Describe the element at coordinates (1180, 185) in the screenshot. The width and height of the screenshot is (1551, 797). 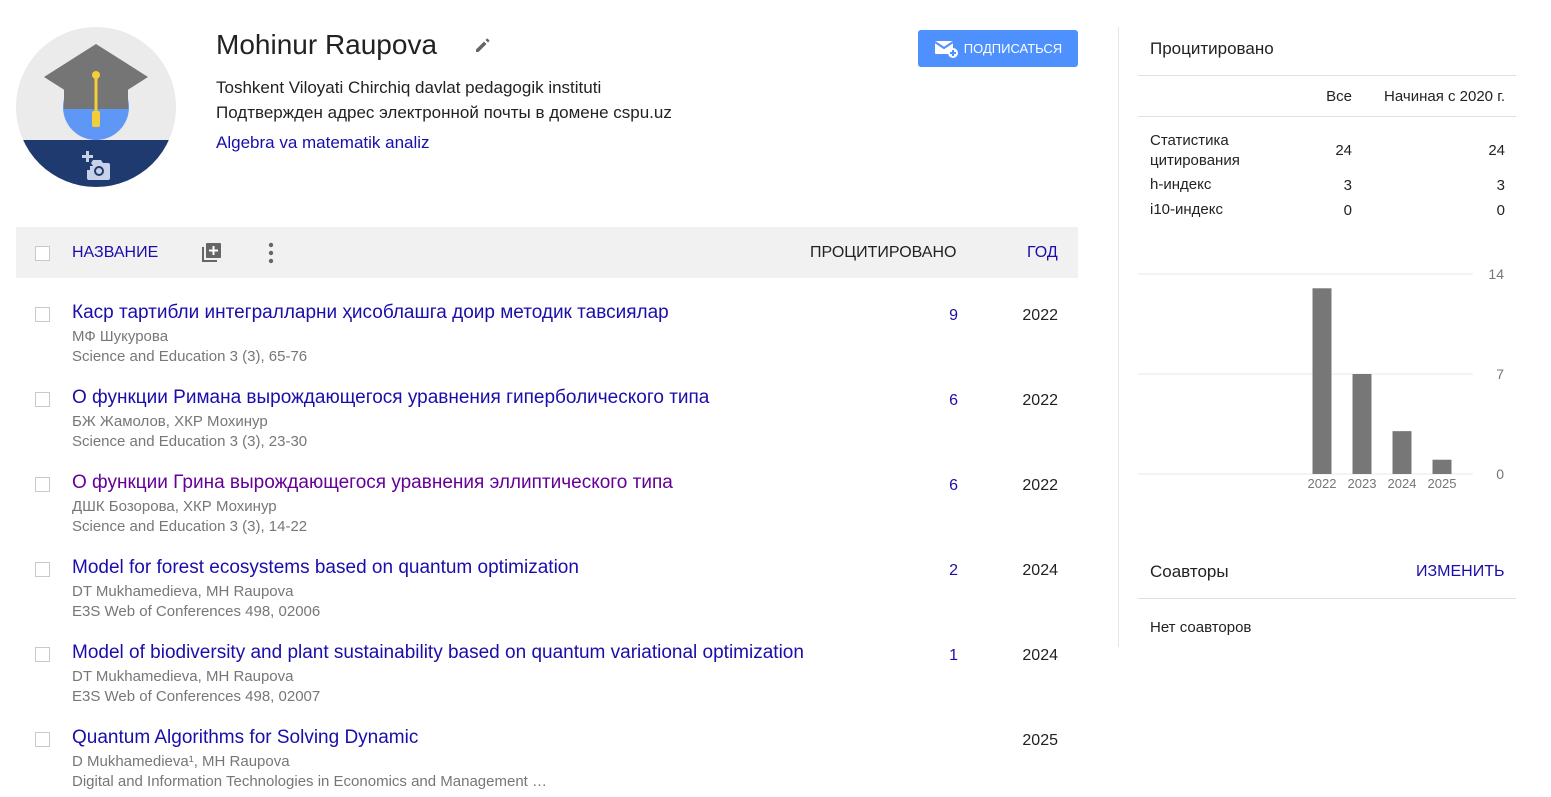
I see `stat-label-h-index: h-индекс` at that location.